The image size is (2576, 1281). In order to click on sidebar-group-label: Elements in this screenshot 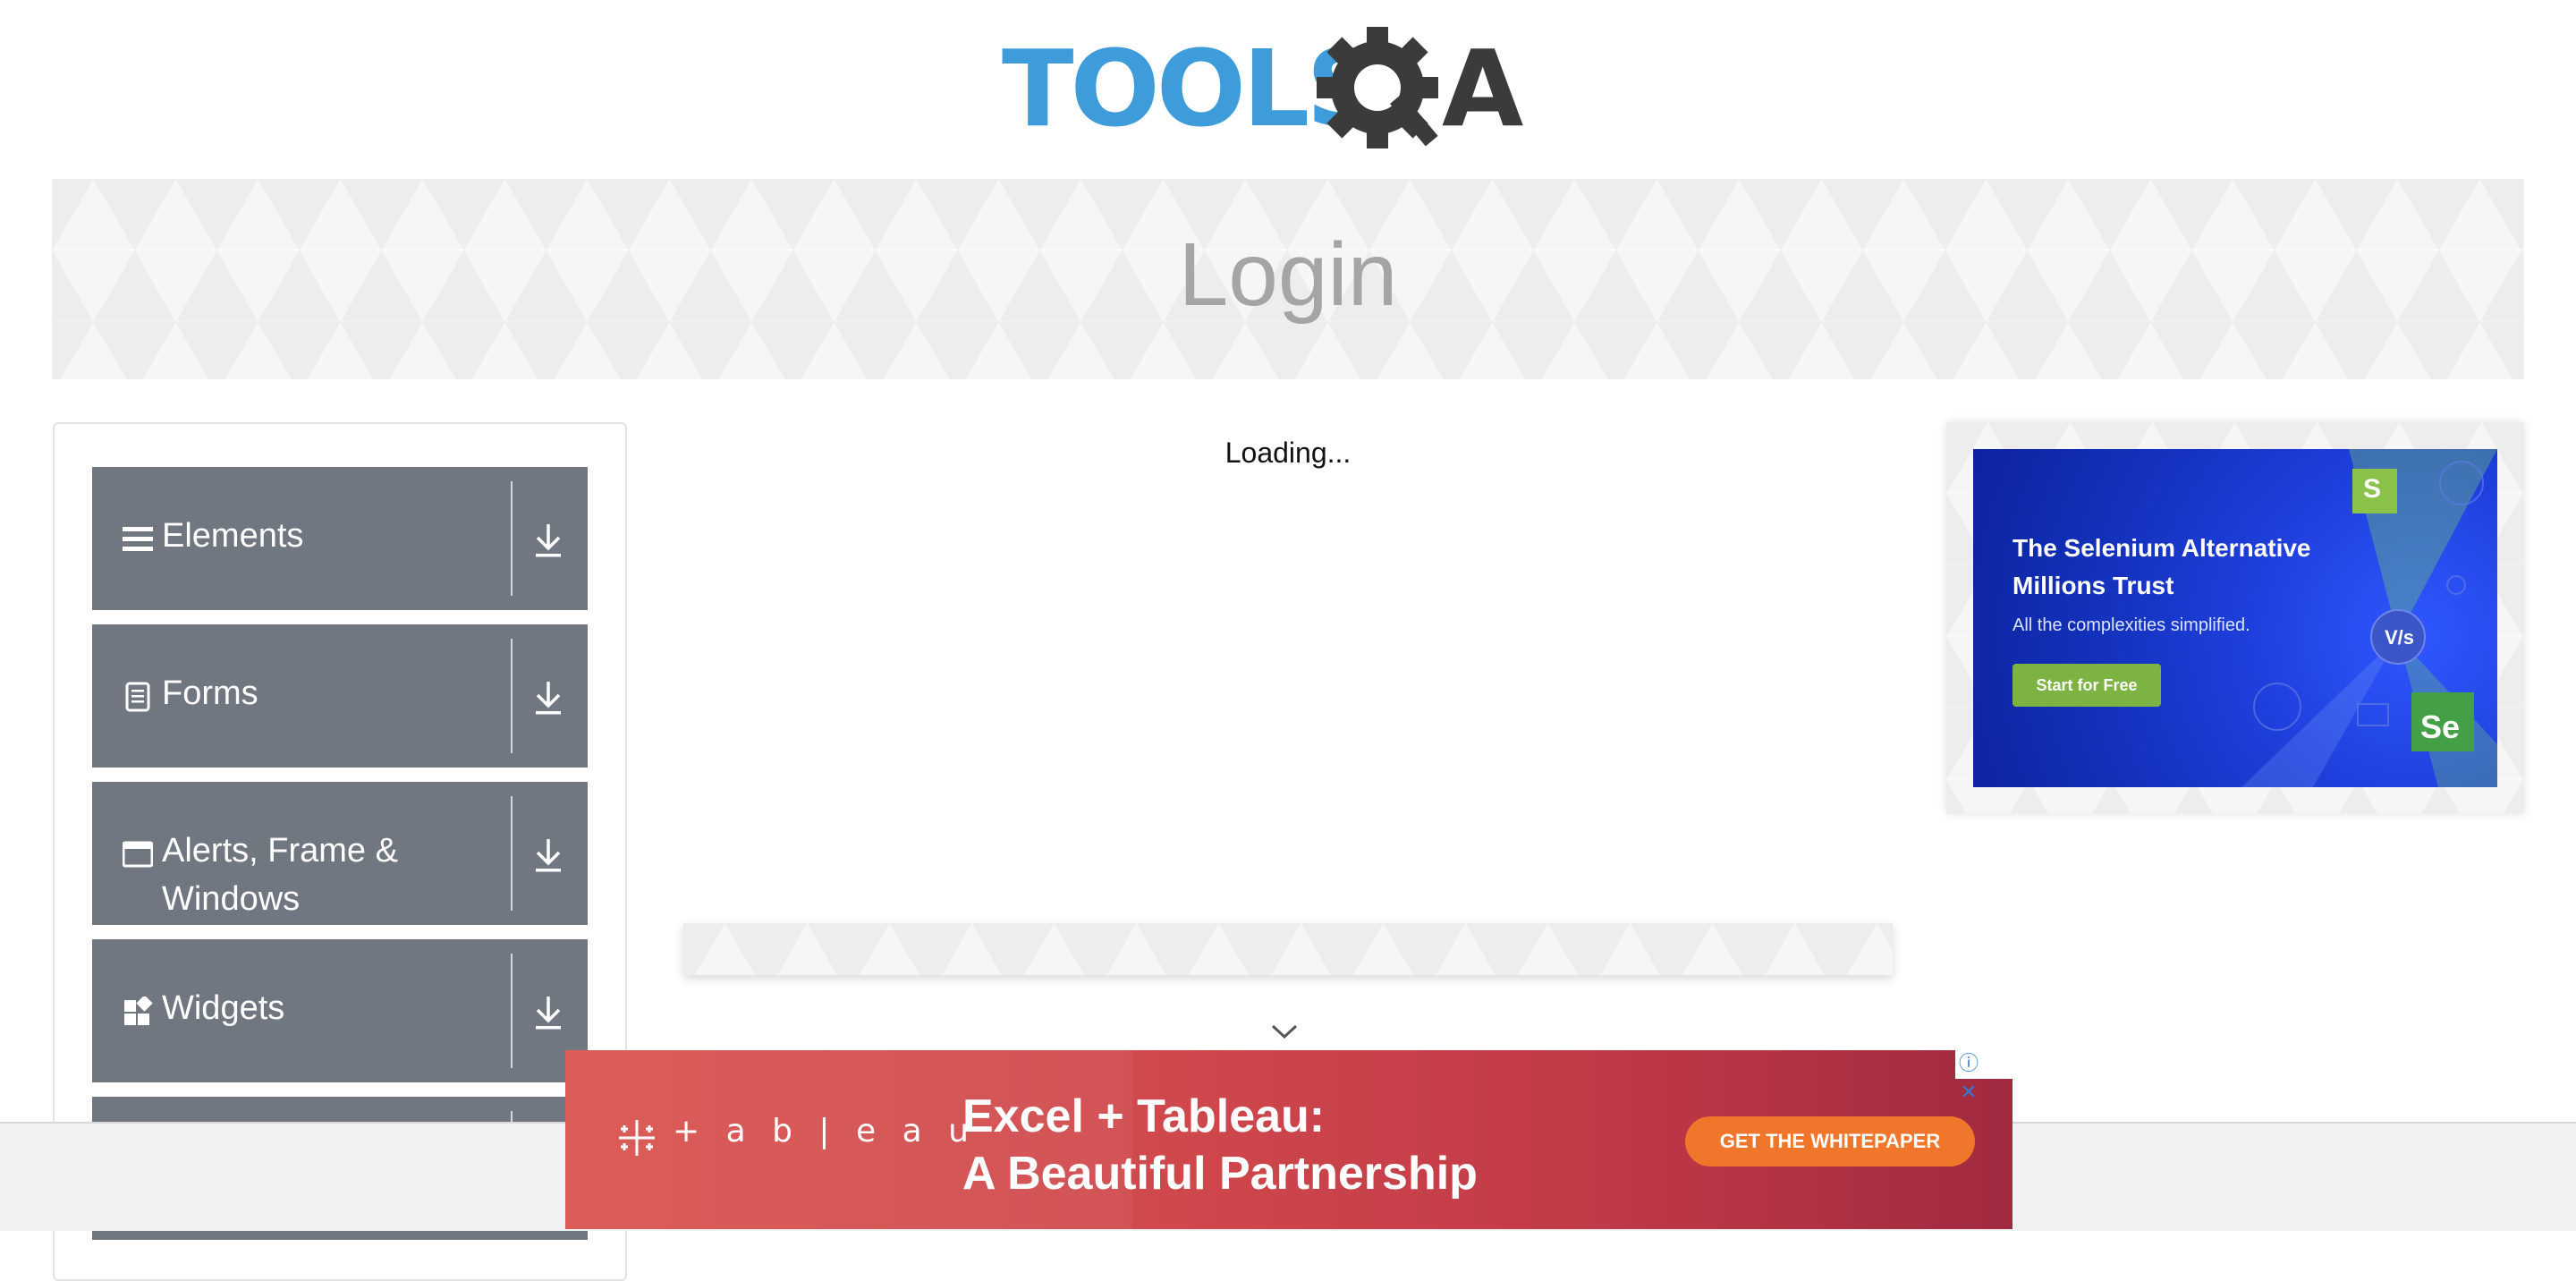, I will do `click(233, 536)`.